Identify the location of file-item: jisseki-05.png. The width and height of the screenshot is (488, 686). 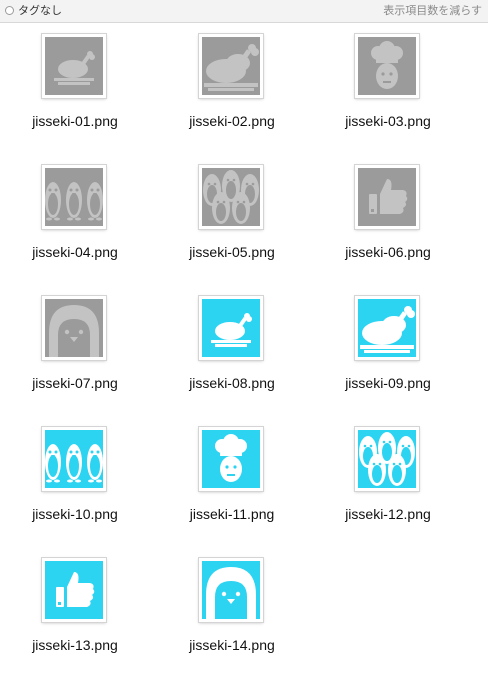
(232, 225).